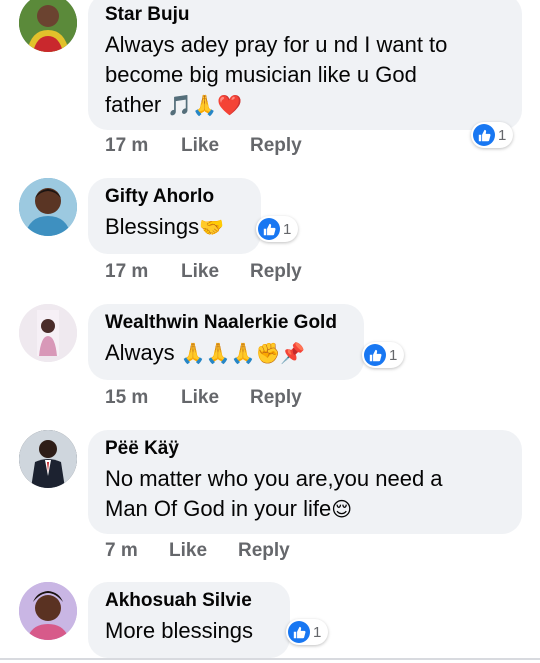  What do you see at coordinates (226, 323) in the screenshot?
I see `commenter-name: Wealthwin Naalerkie Gold` at bounding box center [226, 323].